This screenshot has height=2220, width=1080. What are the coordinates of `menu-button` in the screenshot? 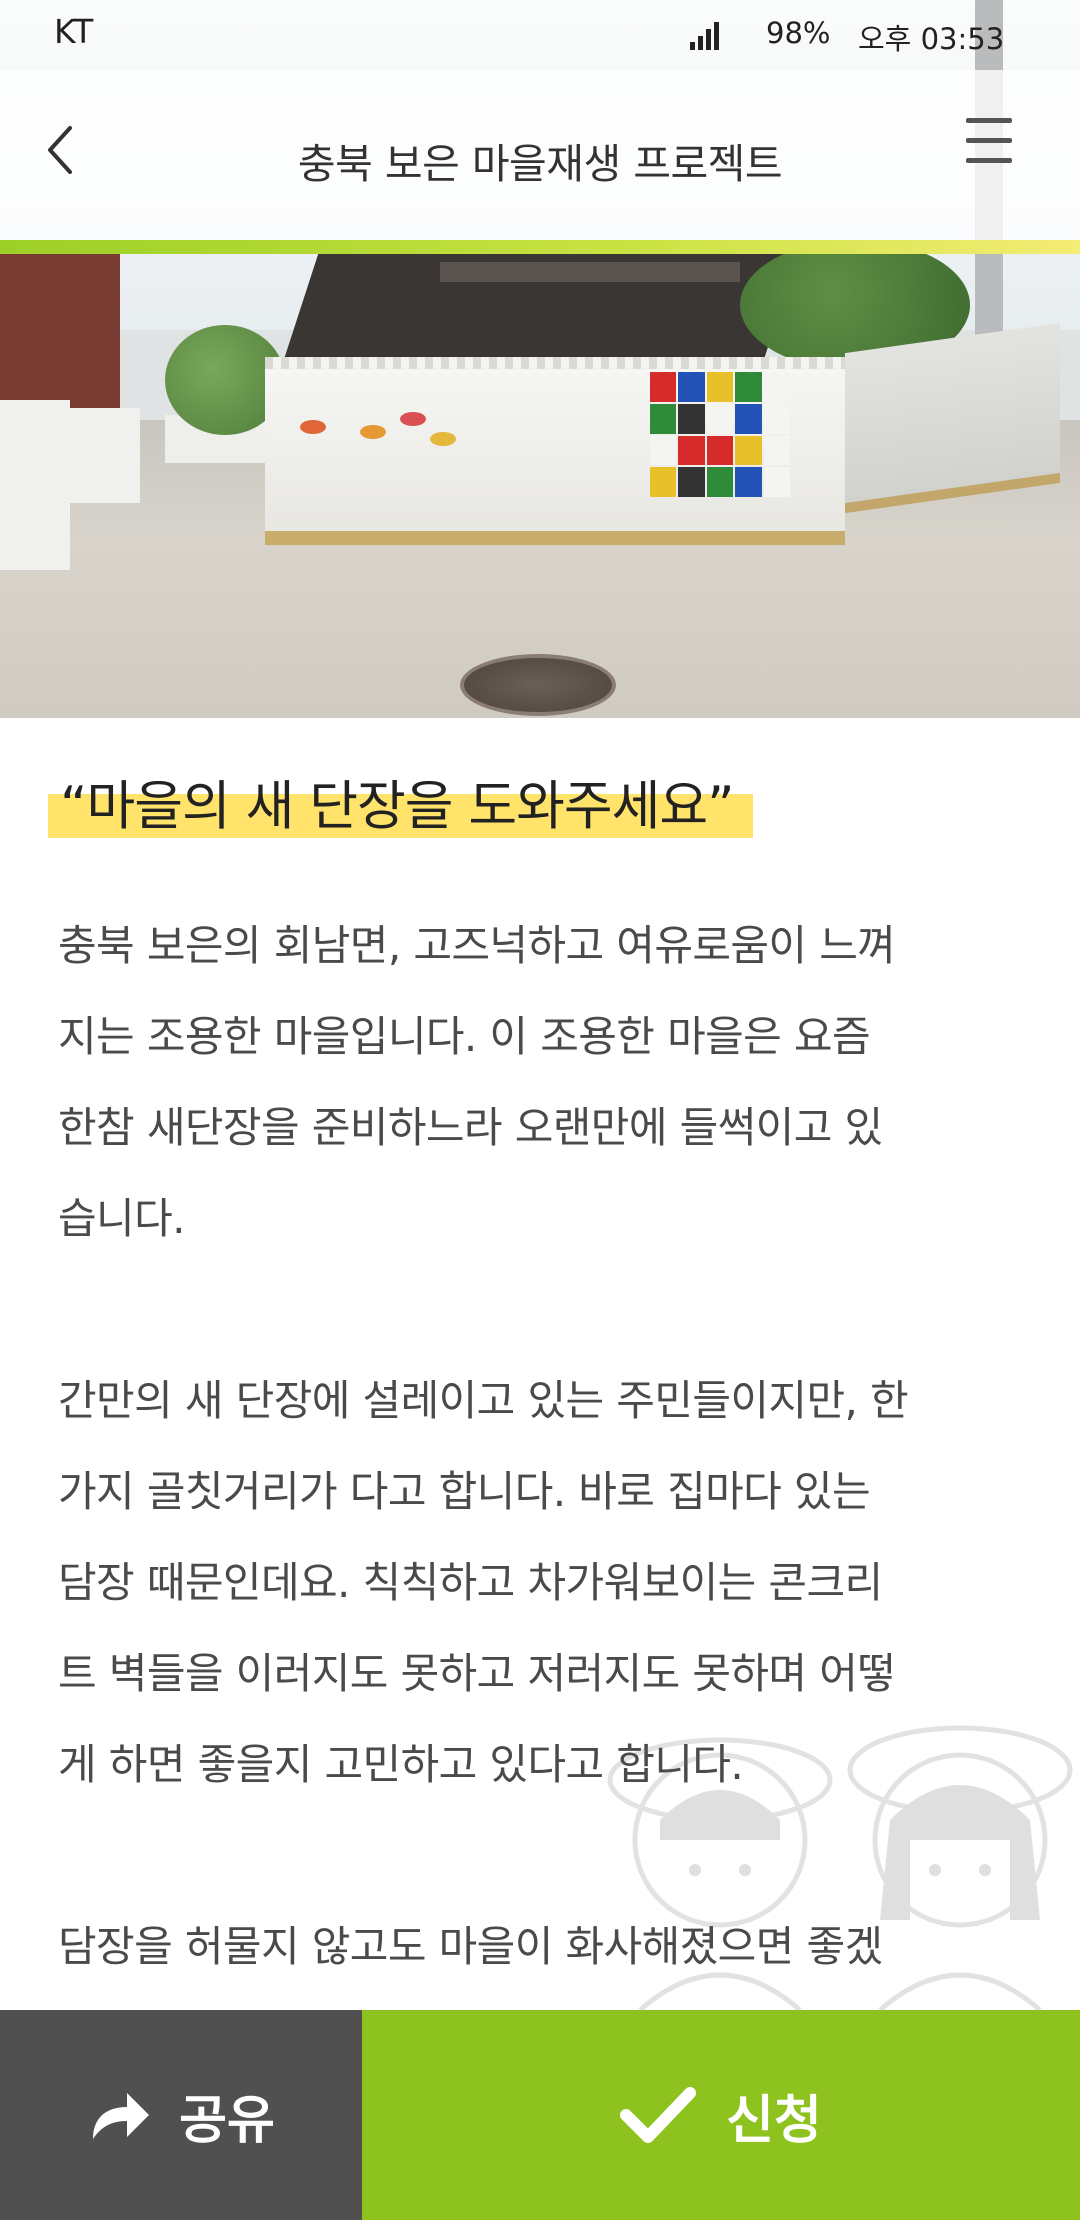 It's located at (992, 141).